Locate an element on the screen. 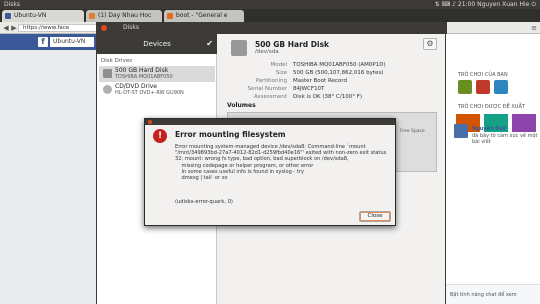  close-button: Close is located at coordinates (375, 216).